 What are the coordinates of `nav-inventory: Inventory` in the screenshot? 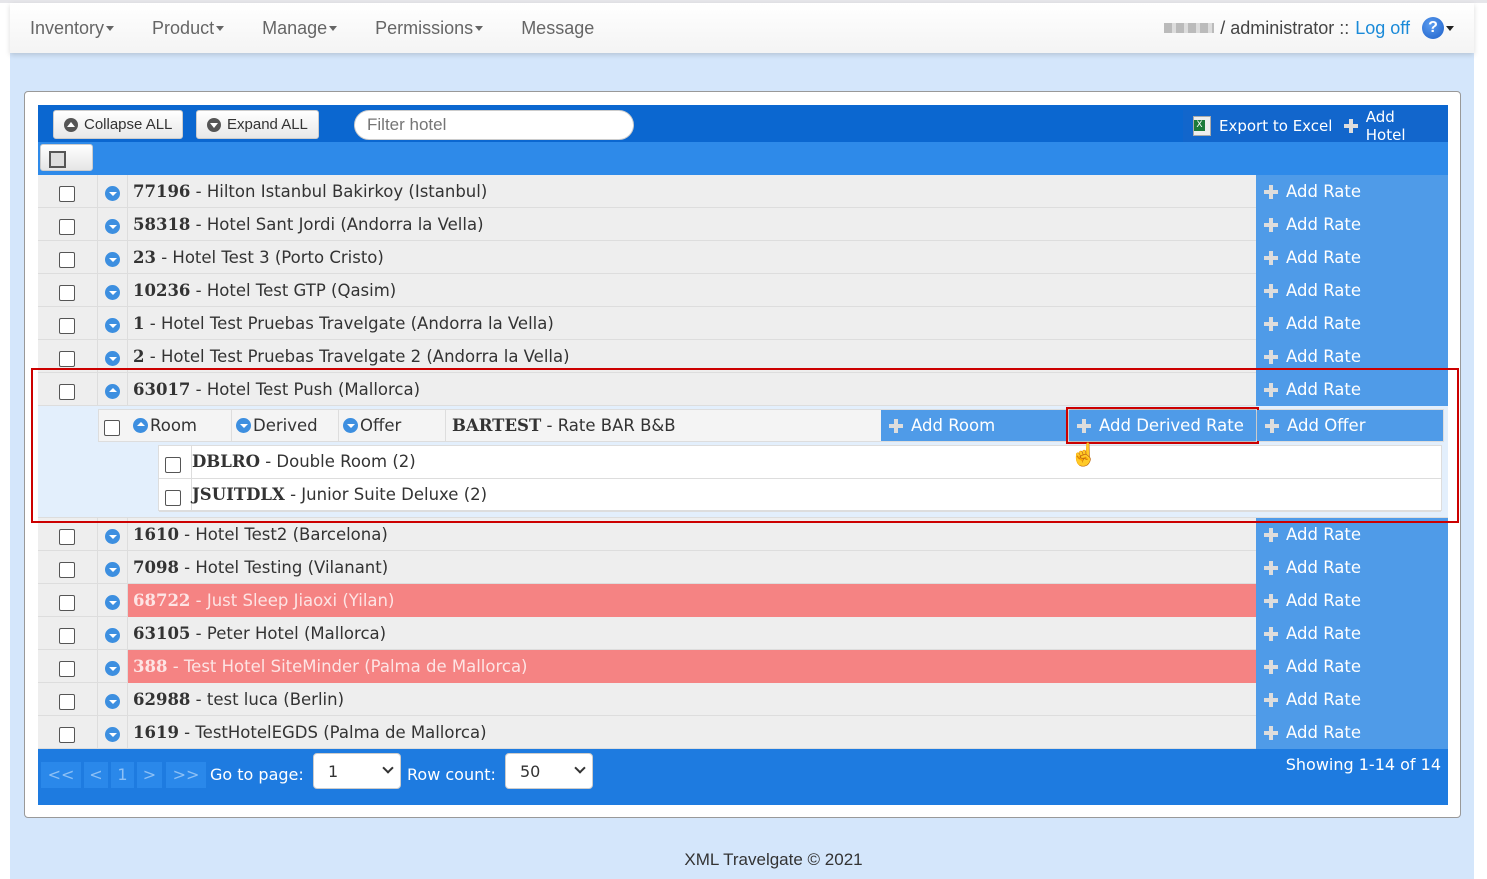 It's located at (72, 28).